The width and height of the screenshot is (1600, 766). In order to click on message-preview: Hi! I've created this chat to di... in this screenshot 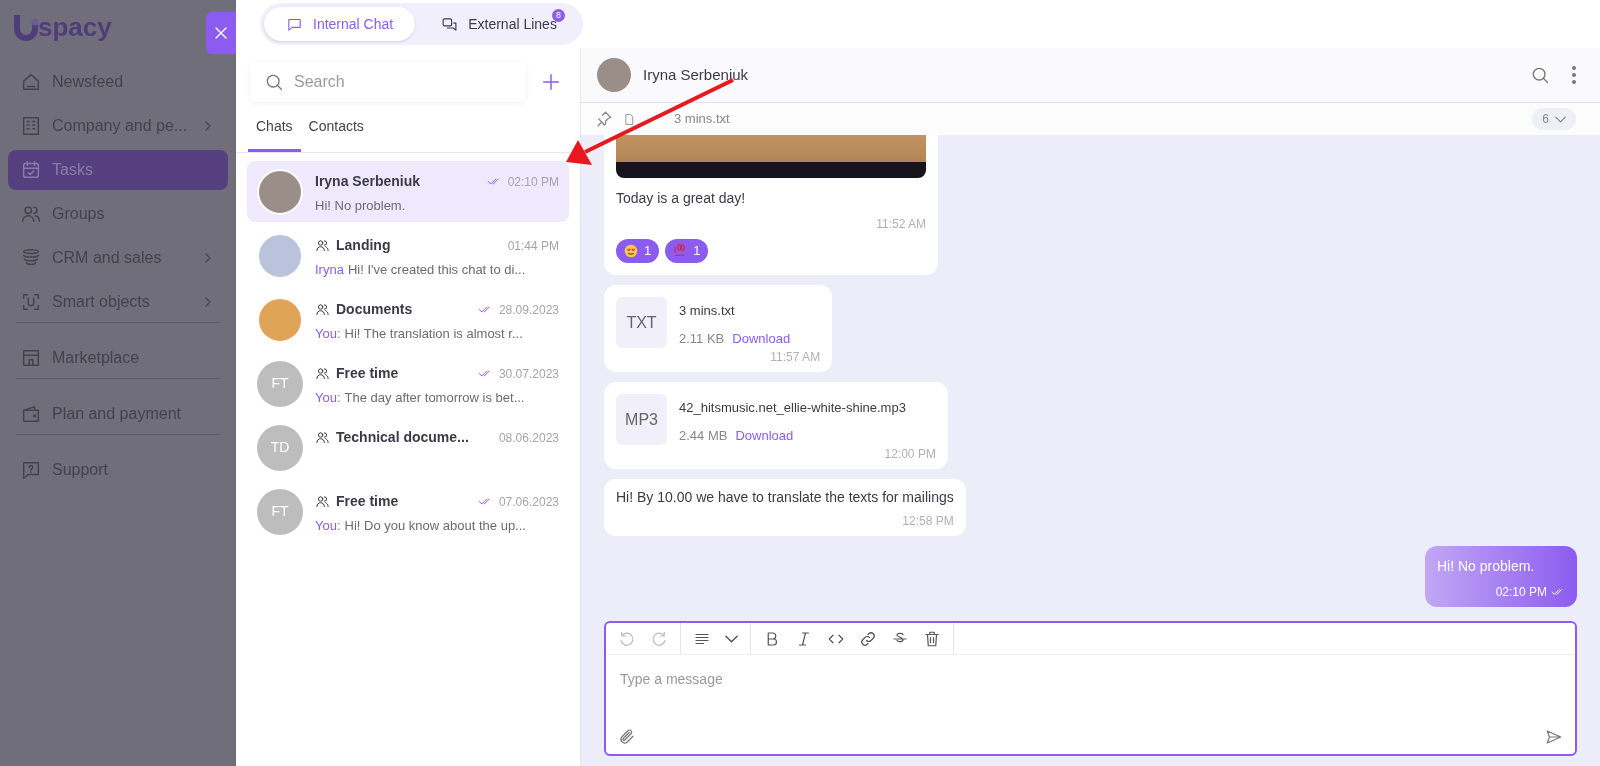, I will do `click(436, 268)`.